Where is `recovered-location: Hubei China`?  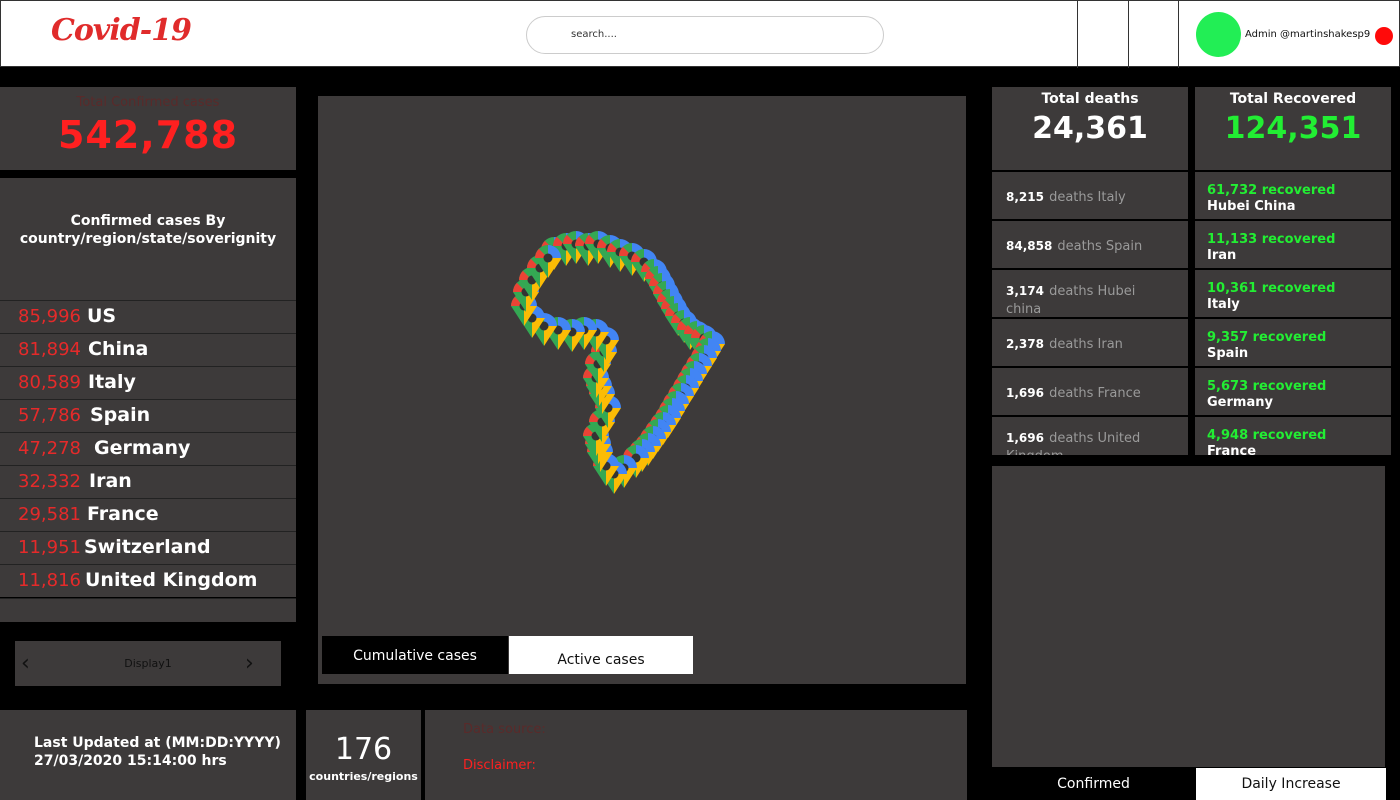
recovered-location: Hubei China is located at coordinates (1251, 206).